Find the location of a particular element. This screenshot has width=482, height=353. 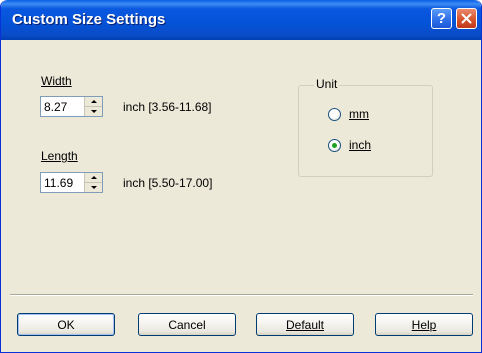

width-spin-buttons is located at coordinates (93, 106).